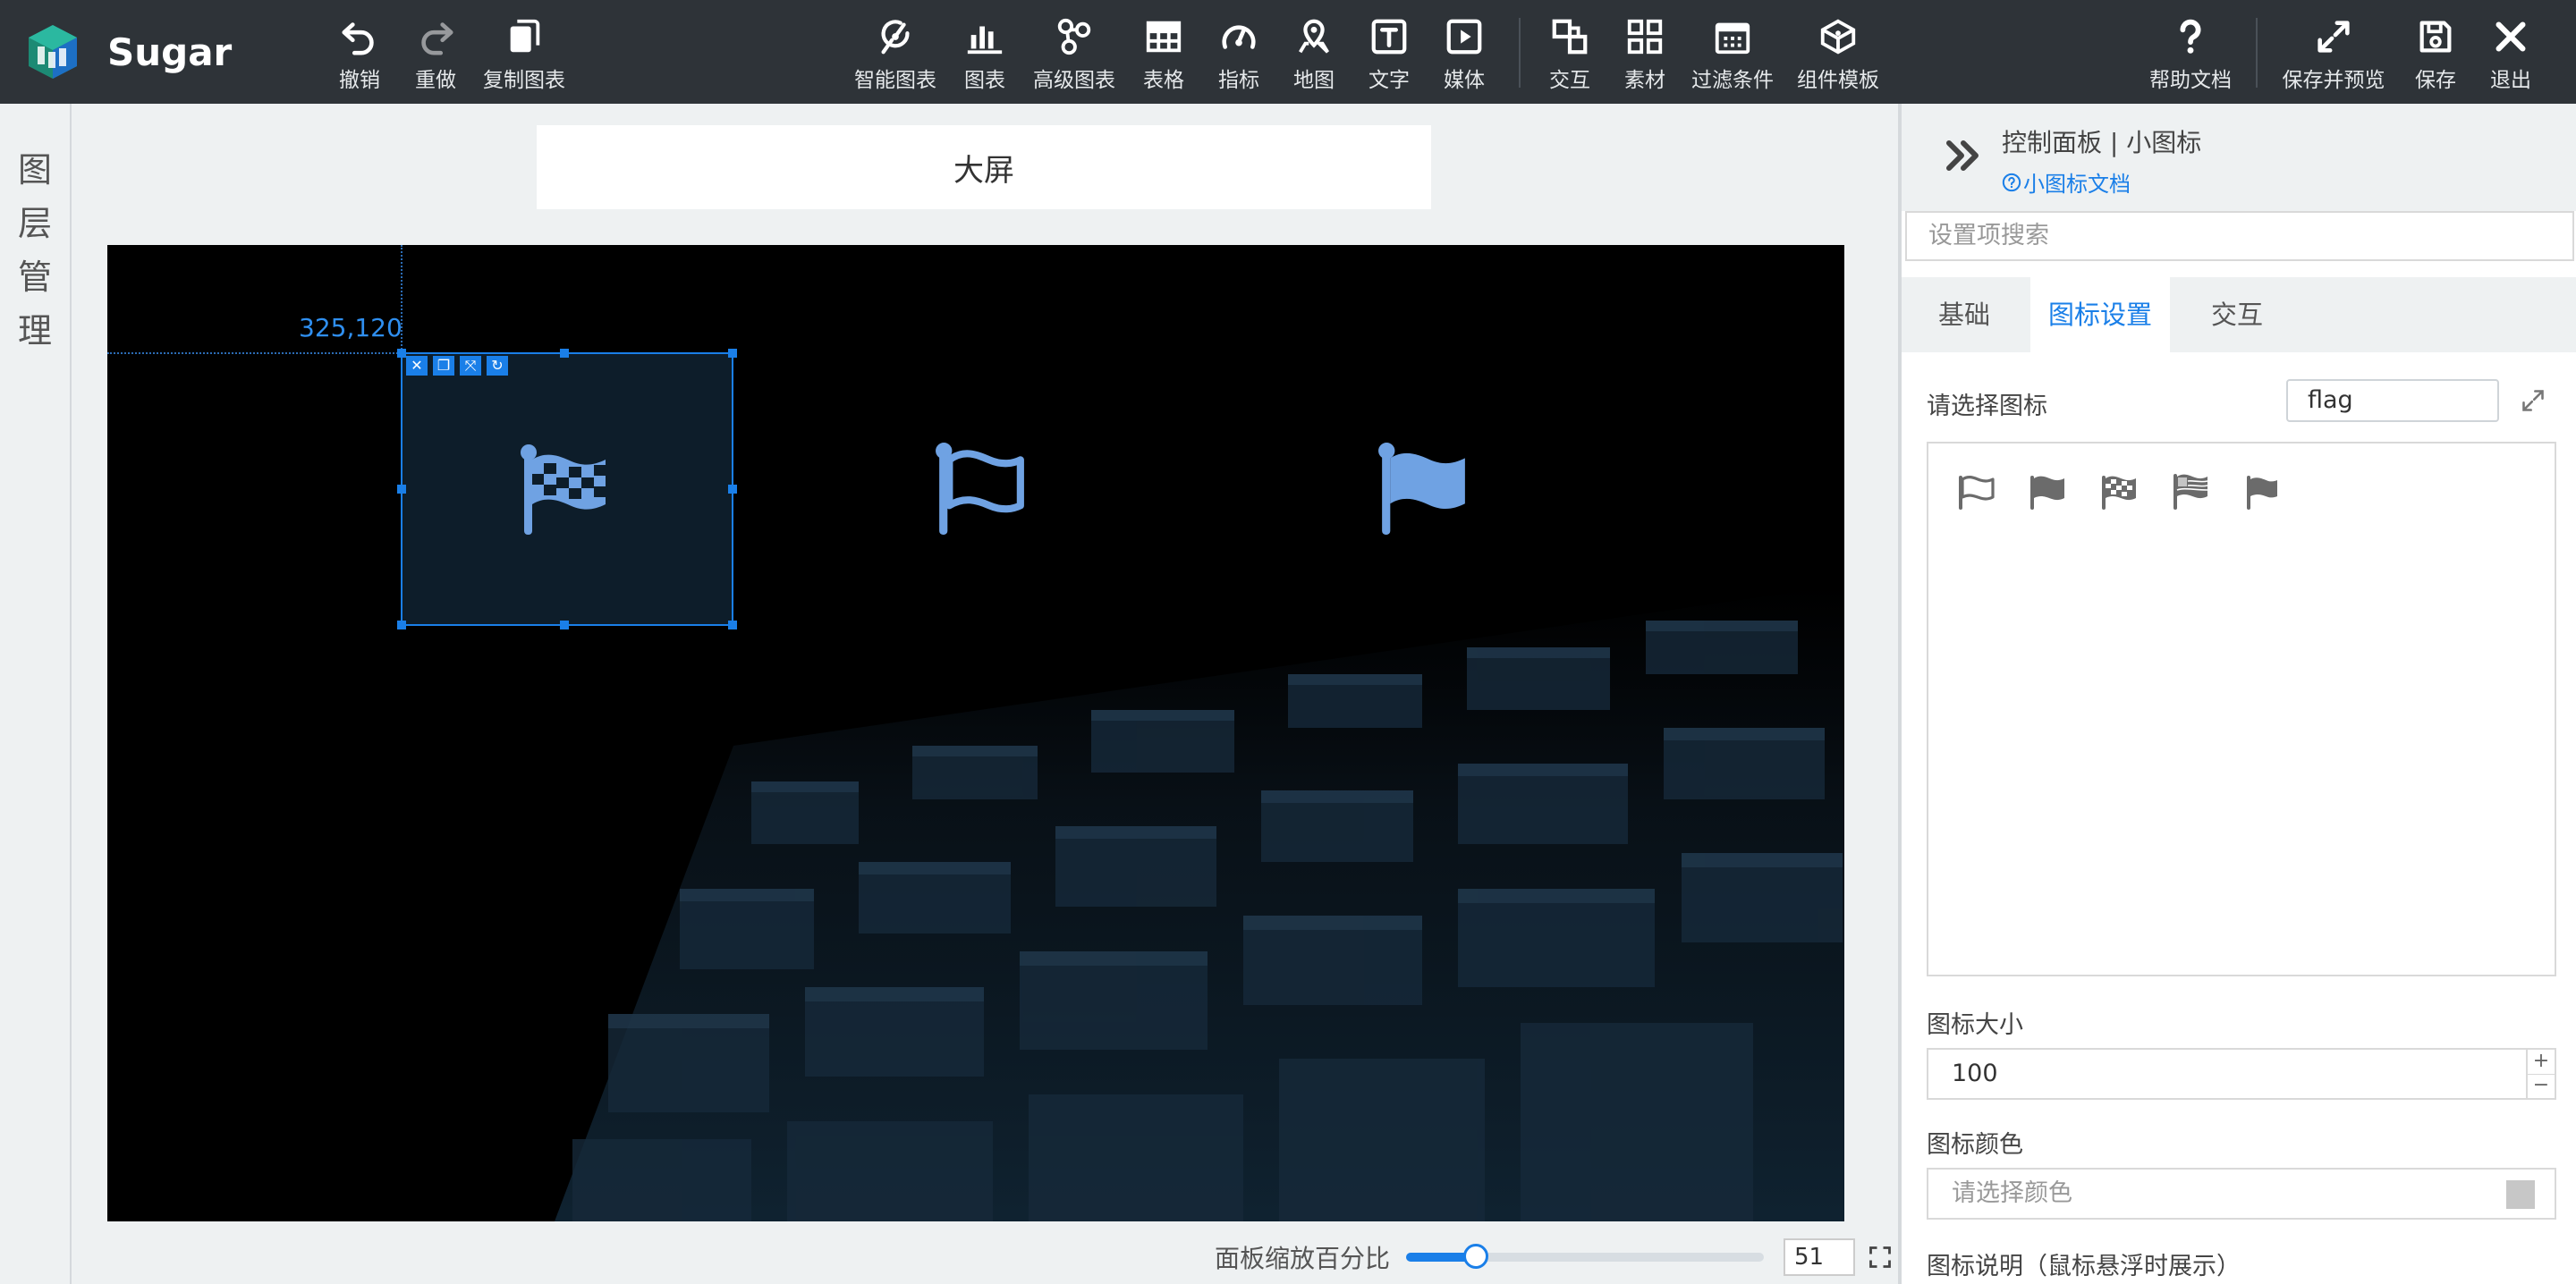 The width and height of the screenshot is (2576, 1284). I want to click on chart-button: 图表, so click(984, 54).